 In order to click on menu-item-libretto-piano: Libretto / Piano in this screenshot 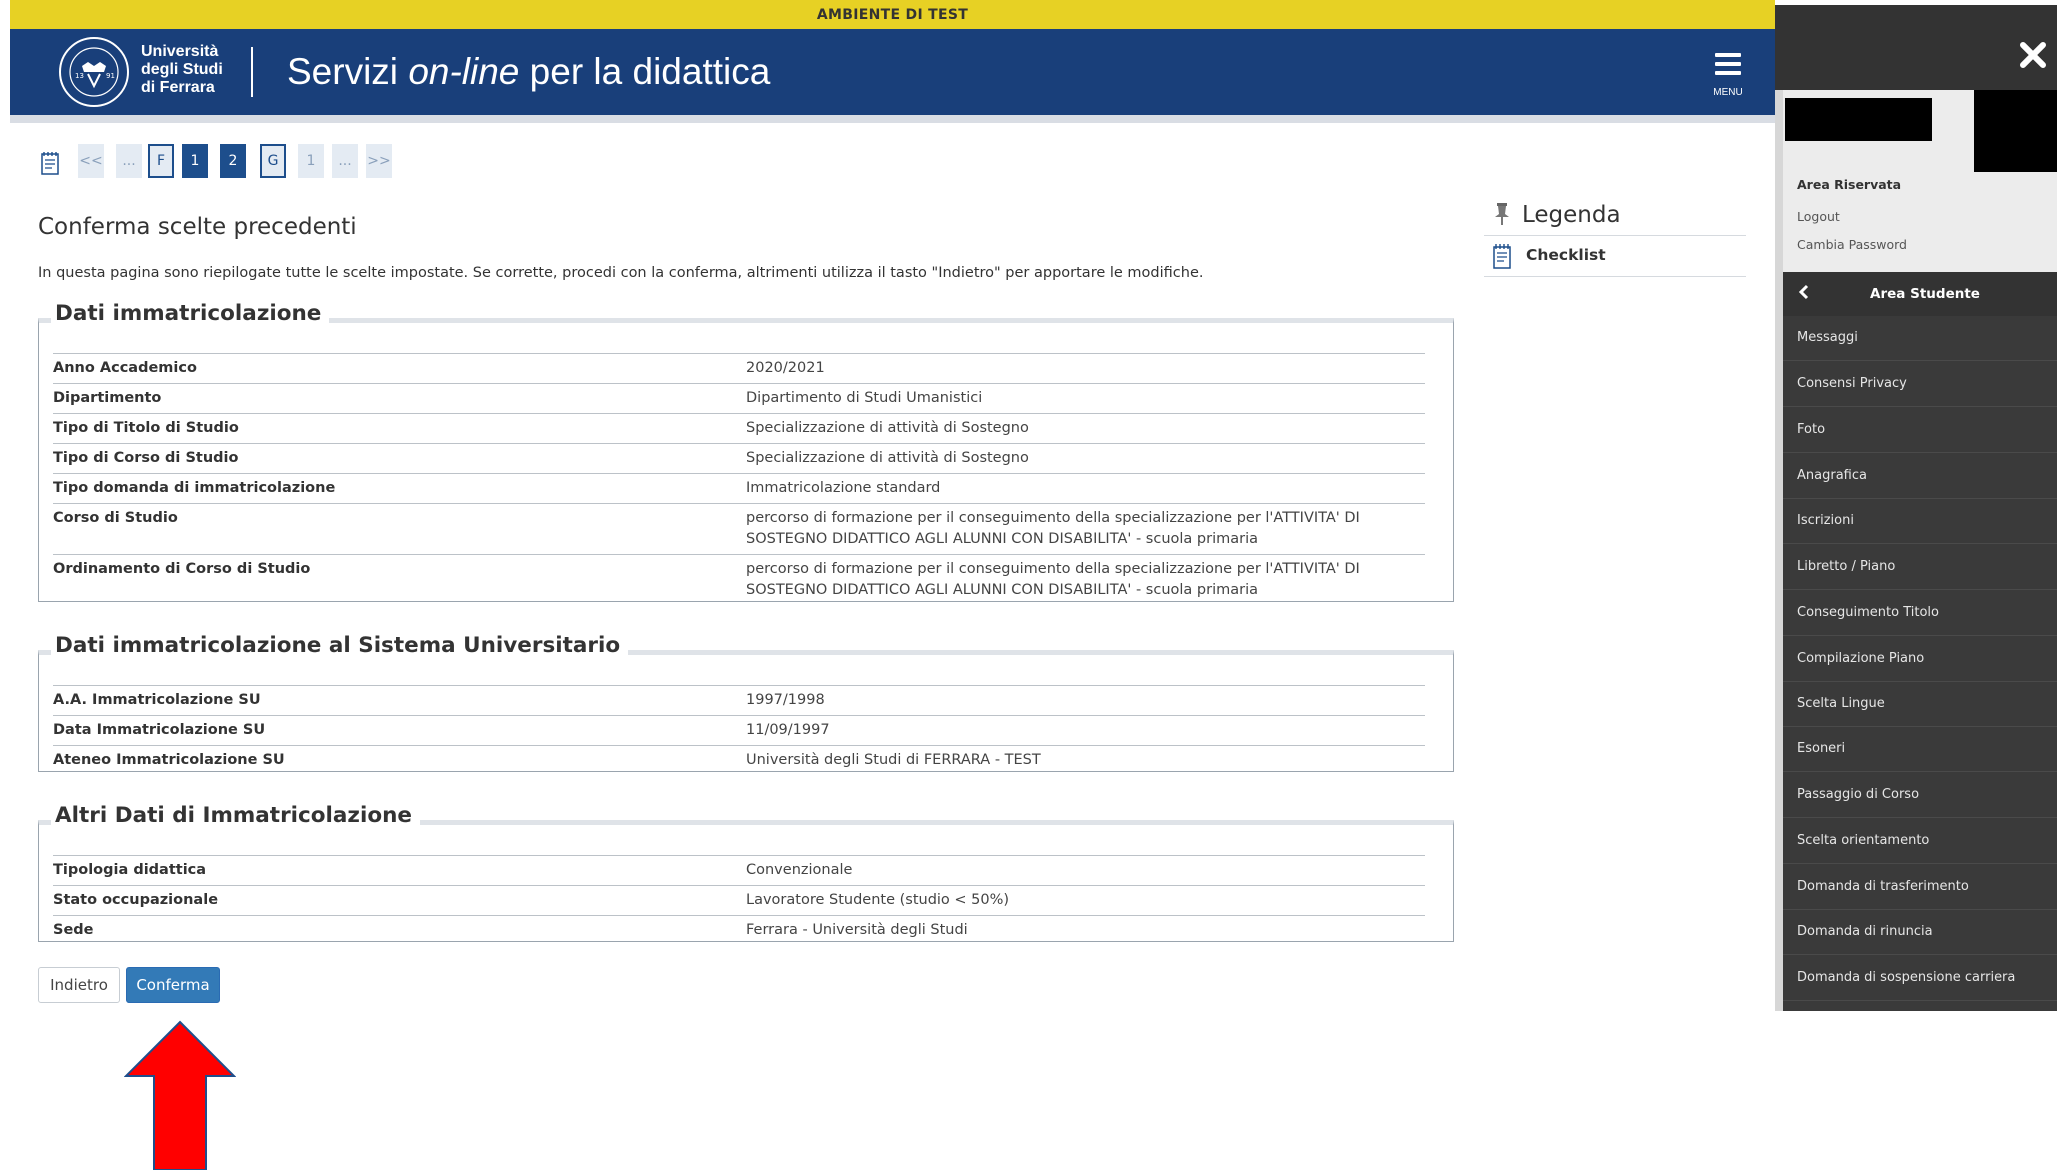, I will do `click(1920, 567)`.